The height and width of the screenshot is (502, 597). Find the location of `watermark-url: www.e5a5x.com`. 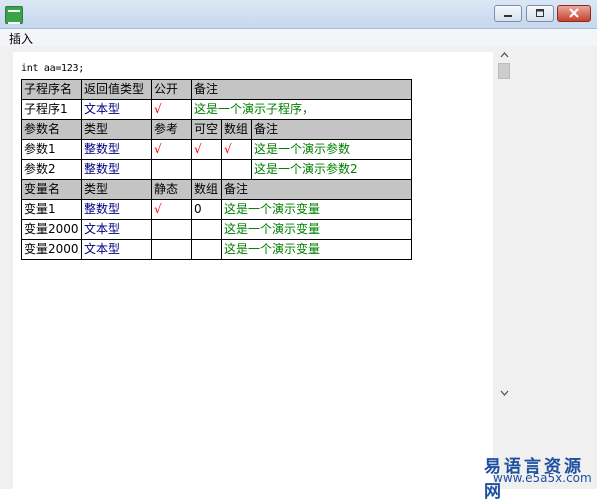

watermark-url: www.e5a5x.com is located at coordinates (542, 478).